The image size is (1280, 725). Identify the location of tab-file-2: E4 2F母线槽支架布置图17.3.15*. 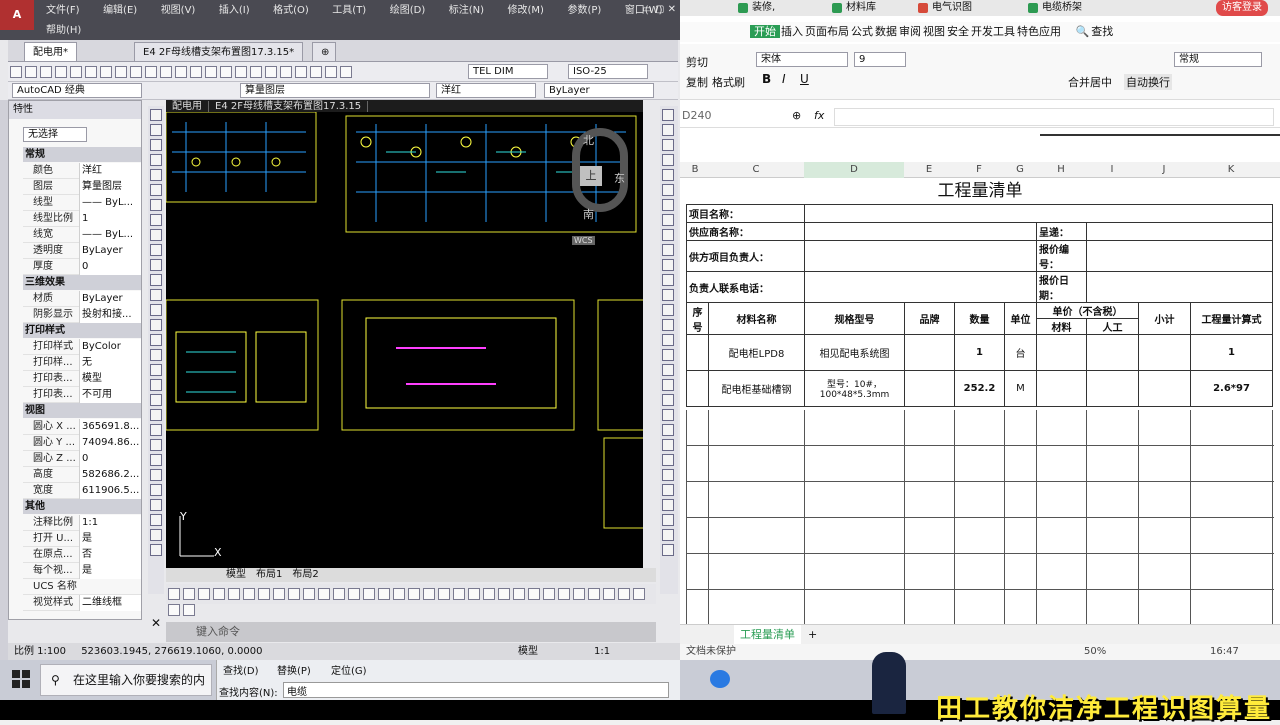
(219, 51).